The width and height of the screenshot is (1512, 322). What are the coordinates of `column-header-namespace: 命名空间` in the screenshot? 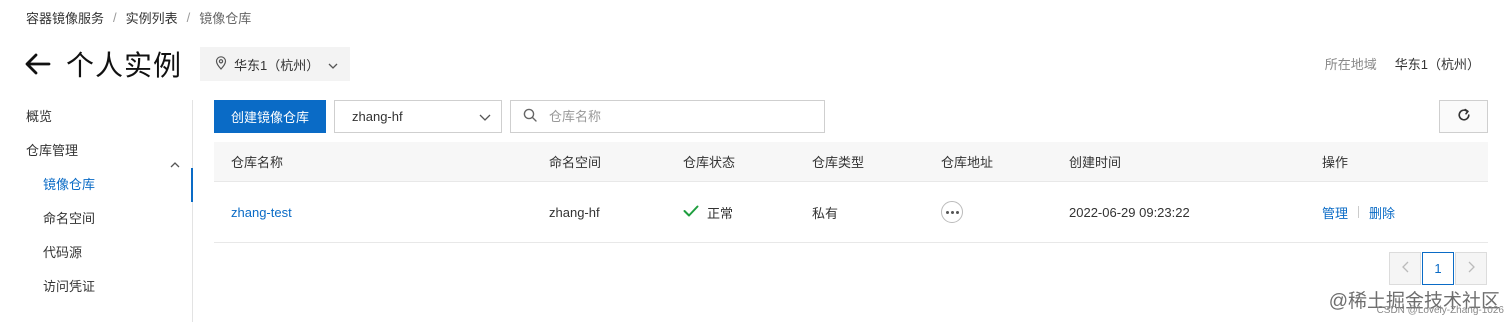 It's located at (575, 162).